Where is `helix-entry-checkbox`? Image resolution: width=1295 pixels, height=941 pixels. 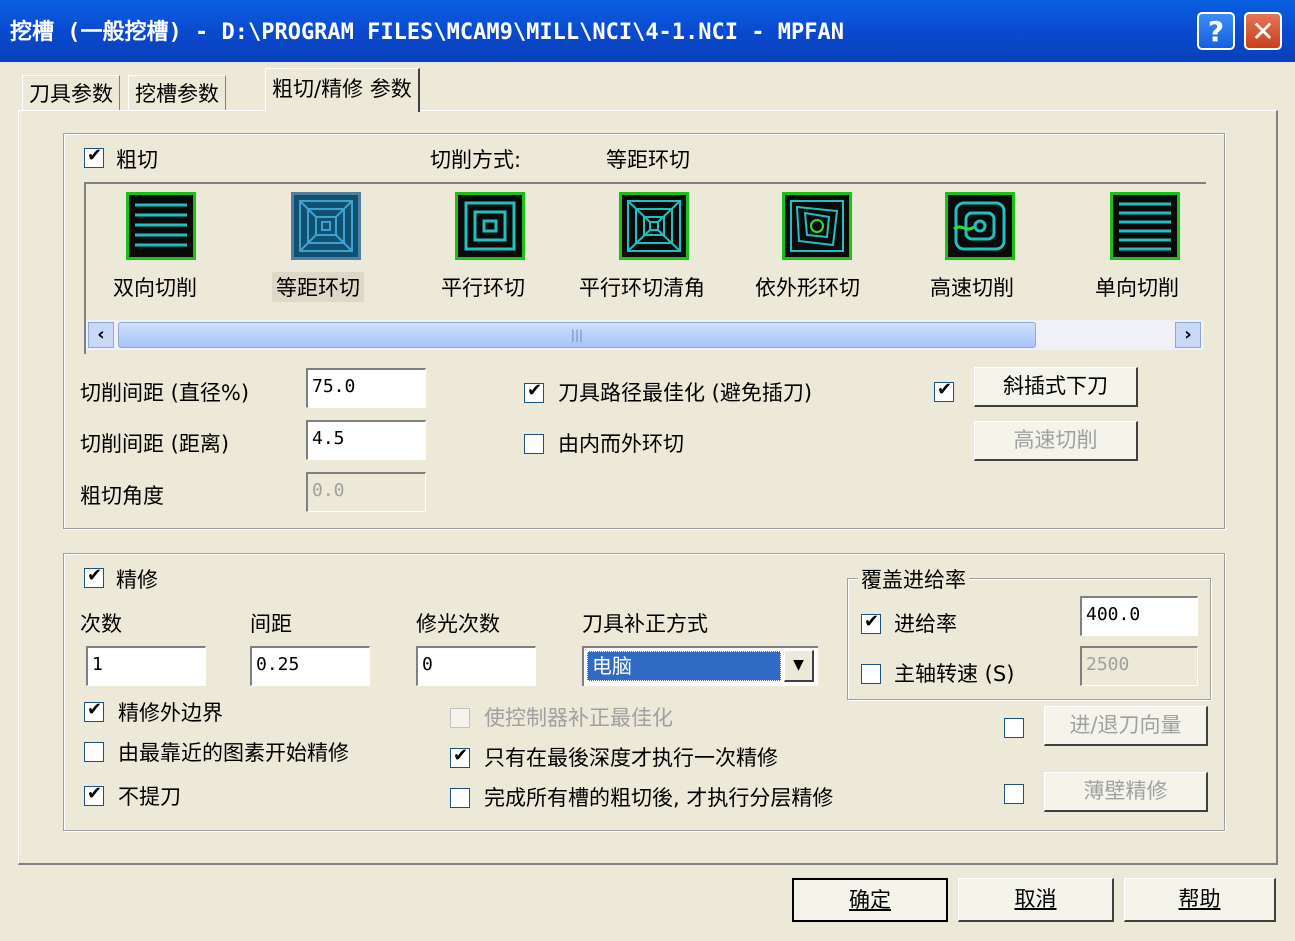 helix-entry-checkbox is located at coordinates (944, 390).